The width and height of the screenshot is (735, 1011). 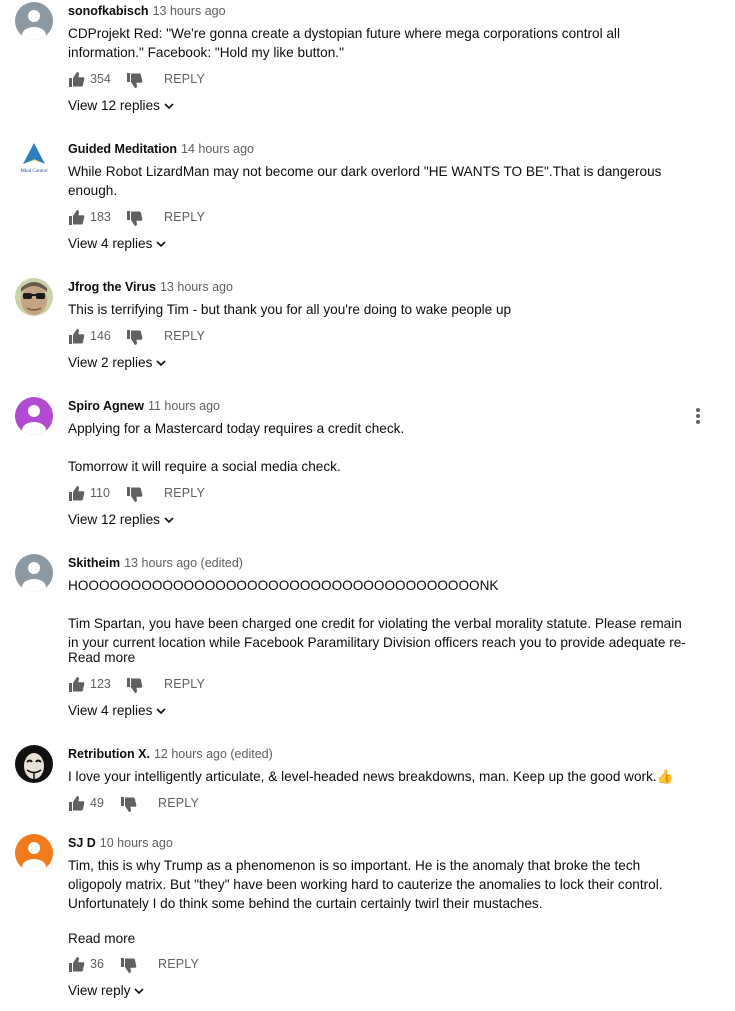 I want to click on anonymous-mask-avatar, so click(x=34, y=764).